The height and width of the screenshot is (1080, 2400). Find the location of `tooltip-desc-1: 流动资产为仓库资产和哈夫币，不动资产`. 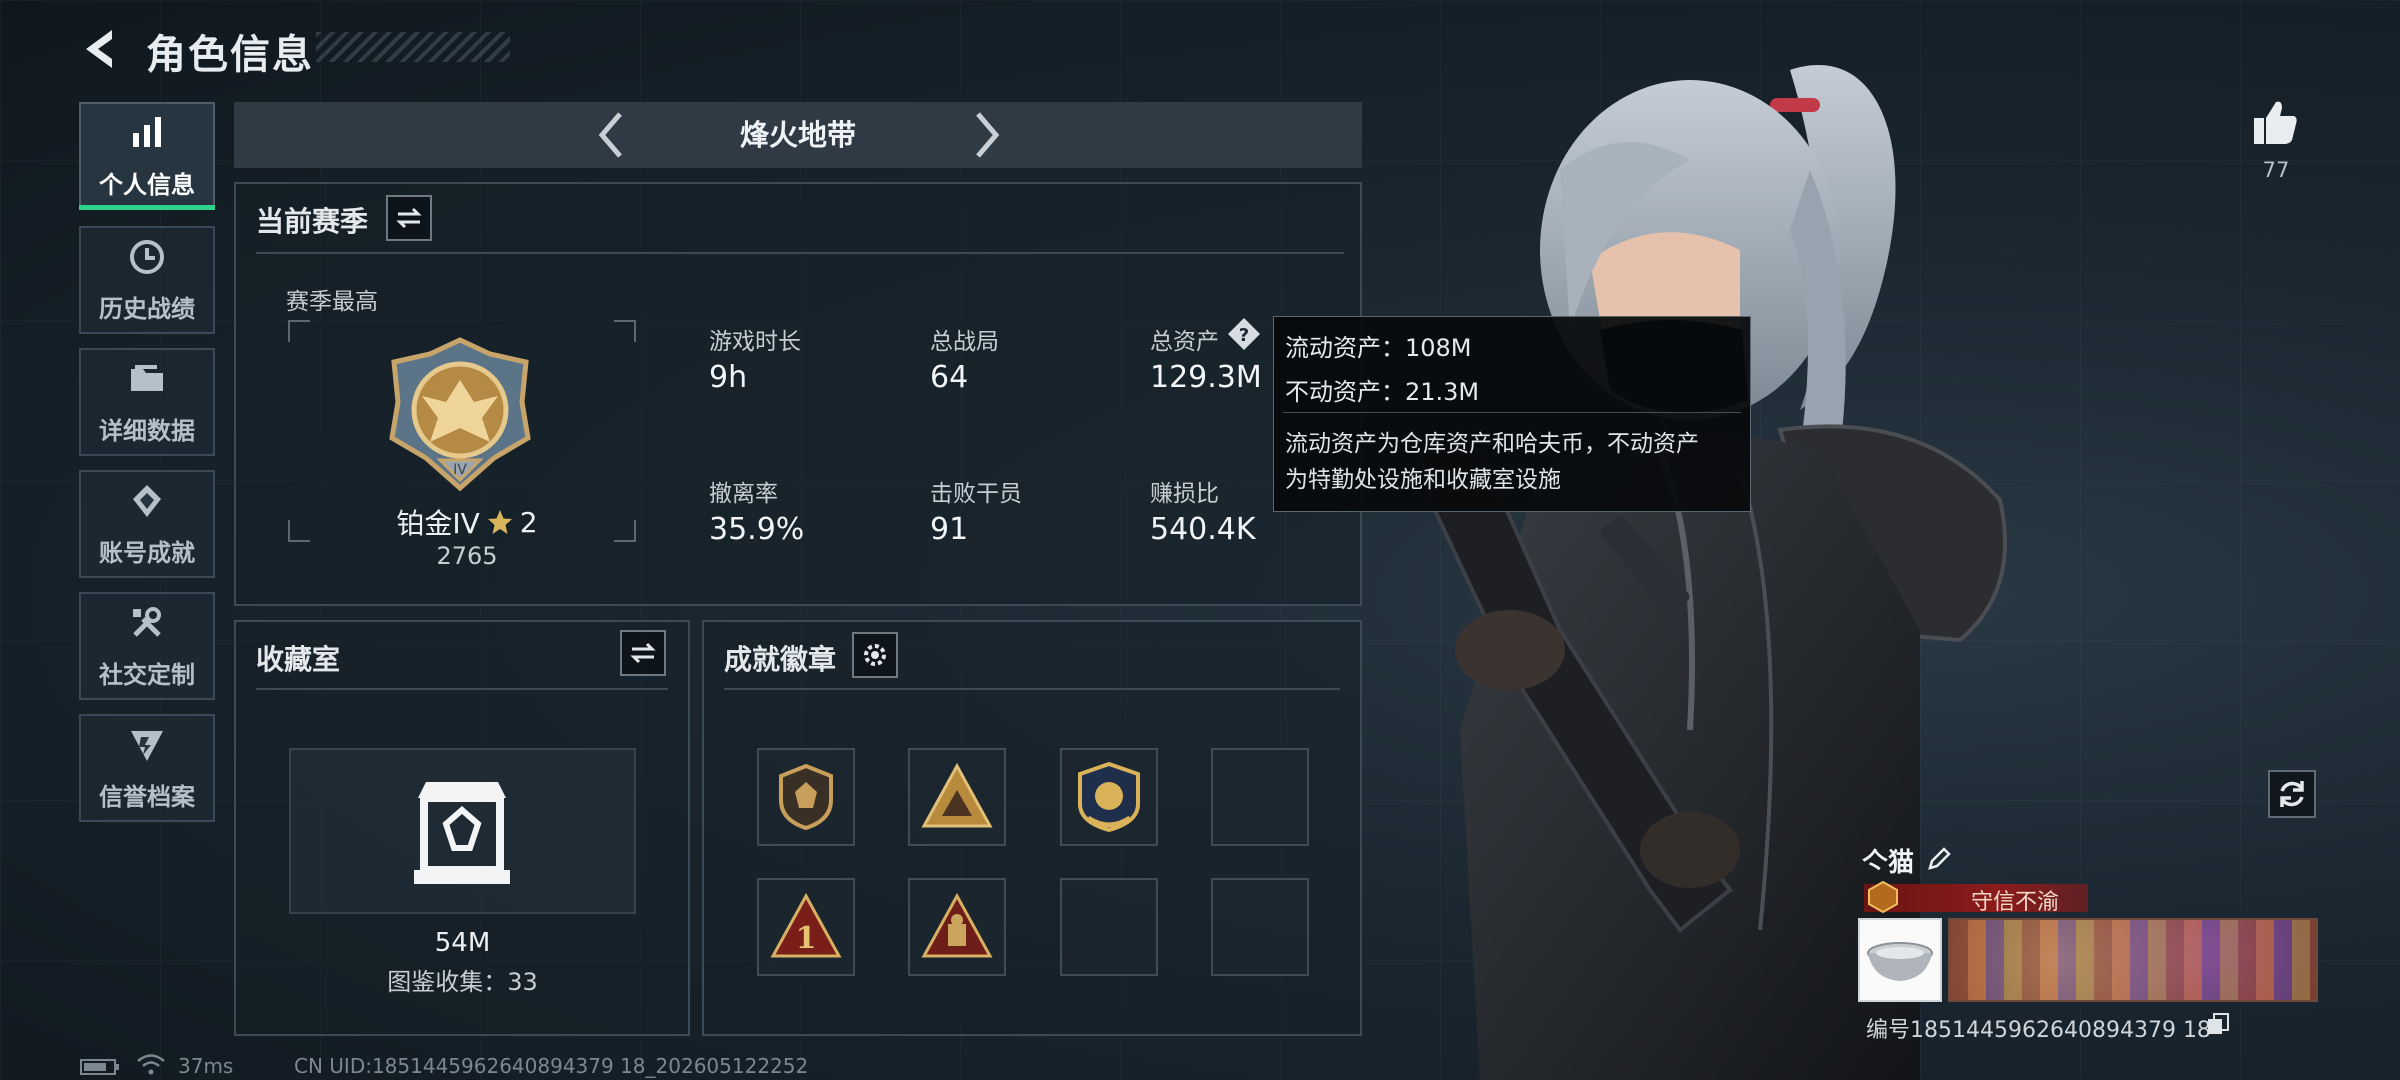

tooltip-desc-1: 流动资产为仓库资产和哈夫币，不动资产 is located at coordinates (1492, 444).